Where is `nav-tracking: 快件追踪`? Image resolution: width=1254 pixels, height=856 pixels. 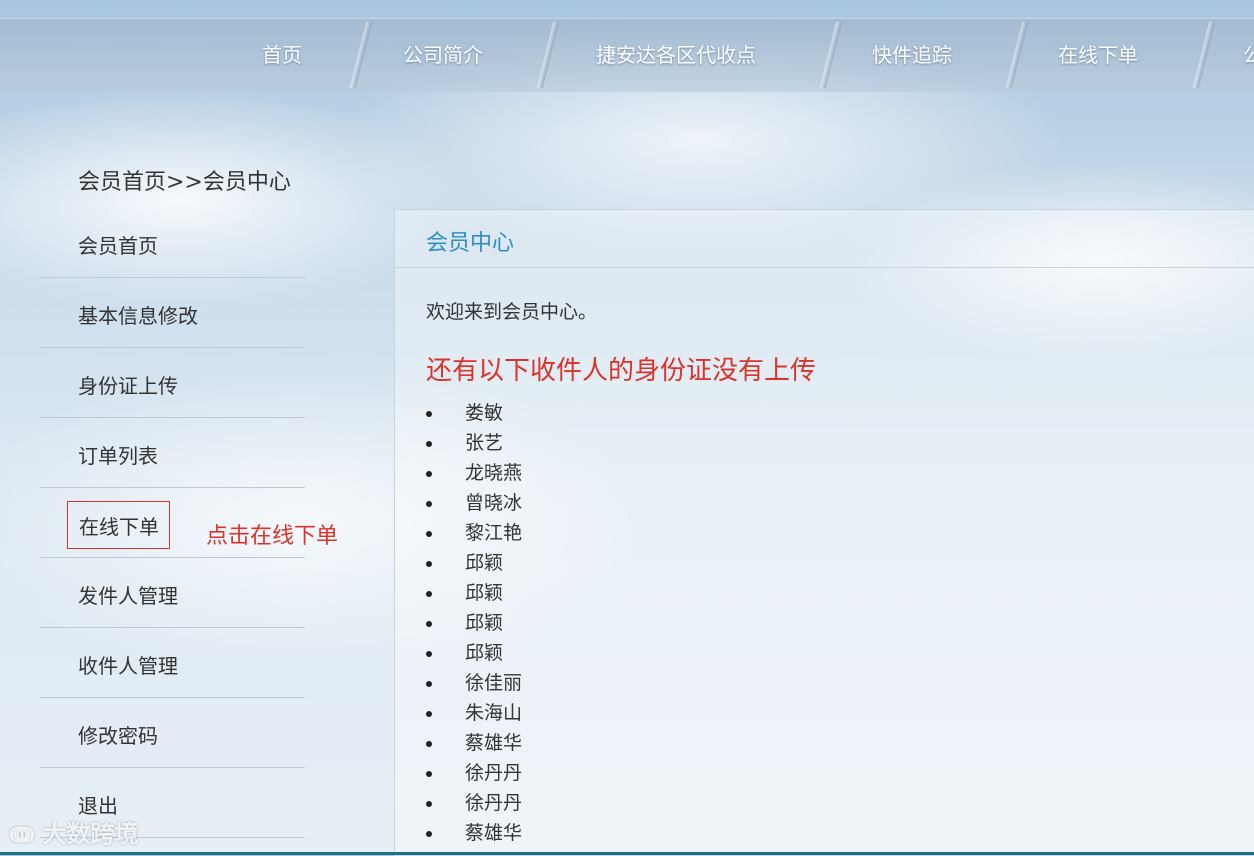 nav-tracking: 快件追踪 is located at coordinates (912, 55).